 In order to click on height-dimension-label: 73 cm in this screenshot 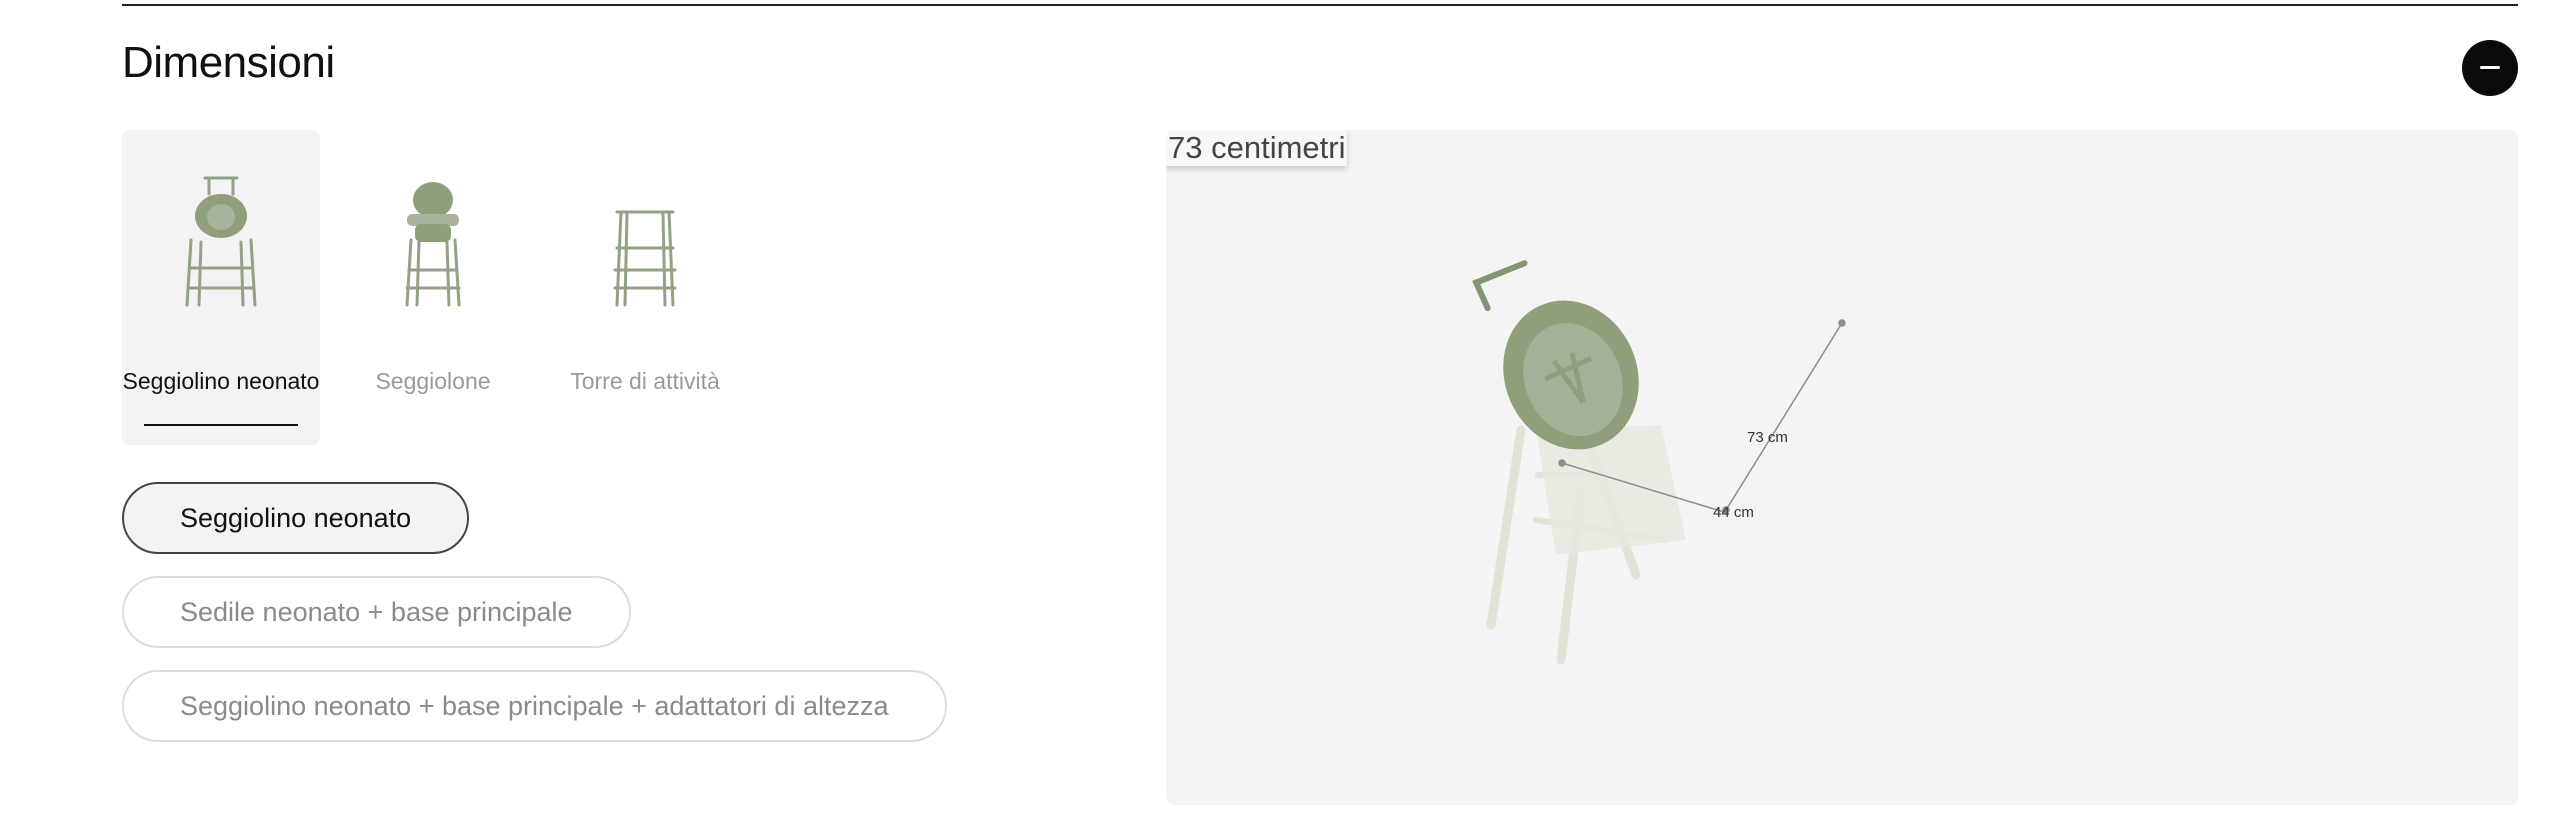, I will do `click(1767, 437)`.